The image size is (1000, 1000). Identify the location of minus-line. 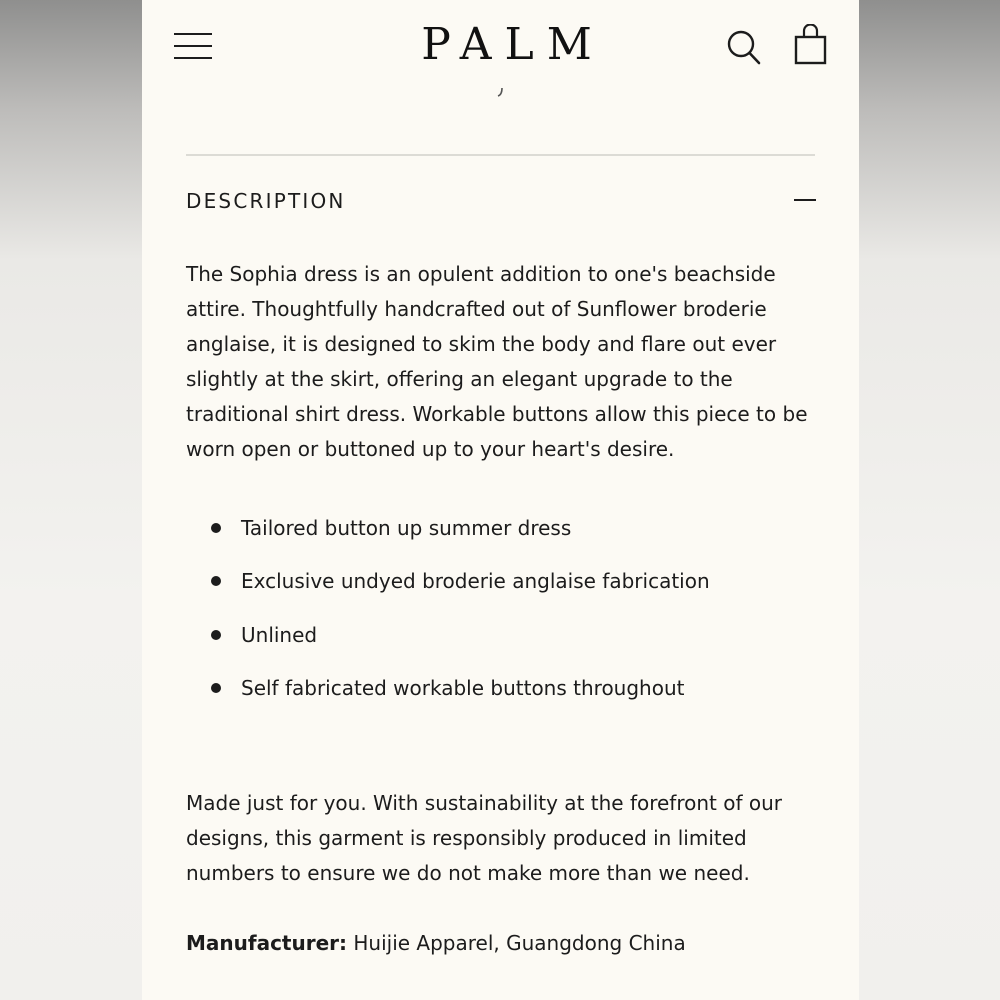
(805, 200).